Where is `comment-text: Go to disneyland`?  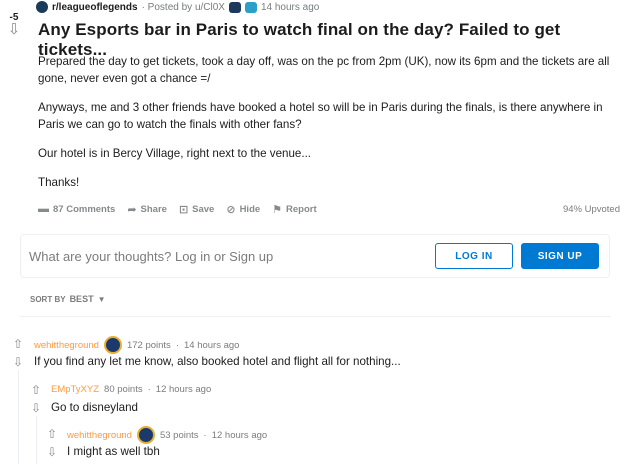 comment-text: Go to disneyland is located at coordinates (95, 407).